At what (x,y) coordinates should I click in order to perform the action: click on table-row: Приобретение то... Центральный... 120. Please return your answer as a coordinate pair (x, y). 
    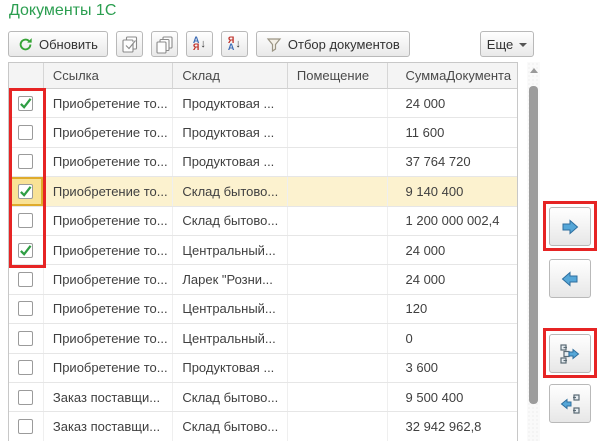
    Looking at the image, I should click on (263, 309).